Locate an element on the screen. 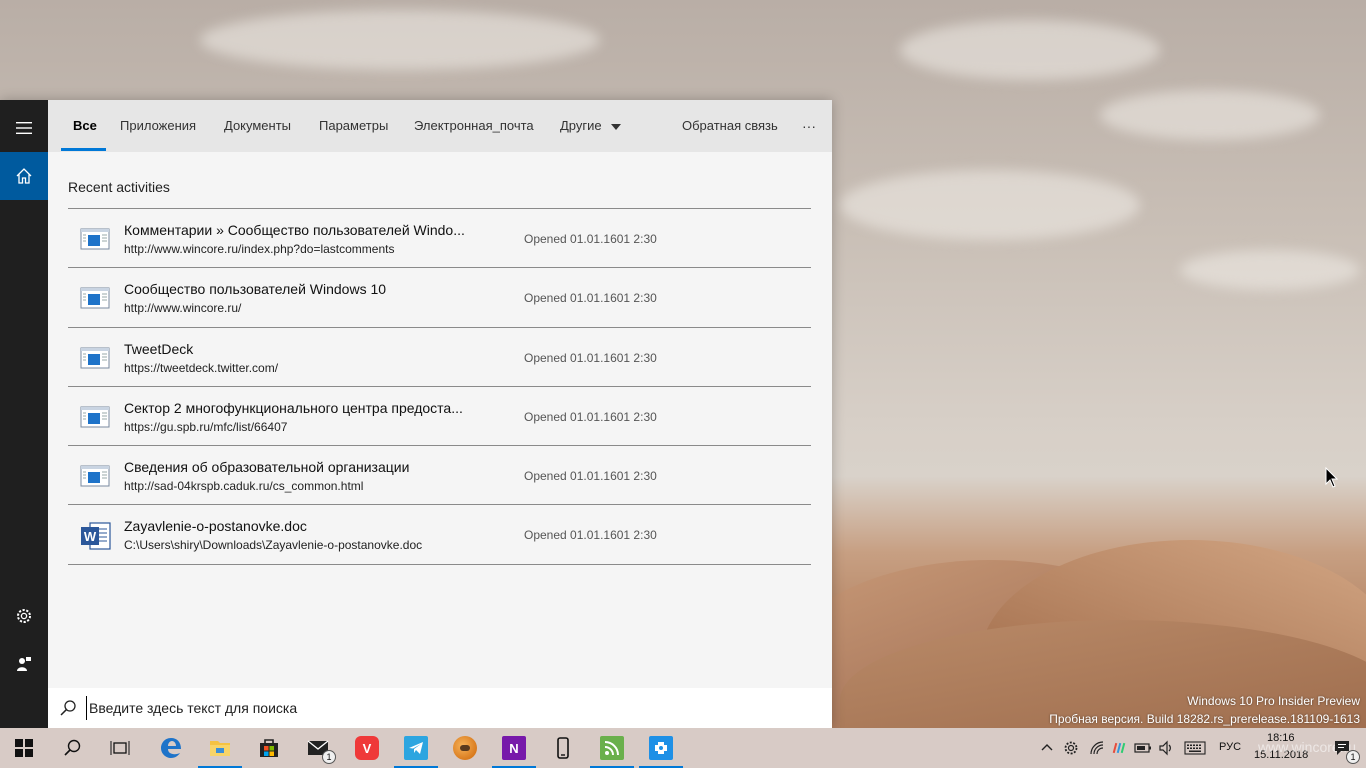 This screenshot has height=768, width=1366. input-language-indicator: РУС is located at coordinates (1230, 747).